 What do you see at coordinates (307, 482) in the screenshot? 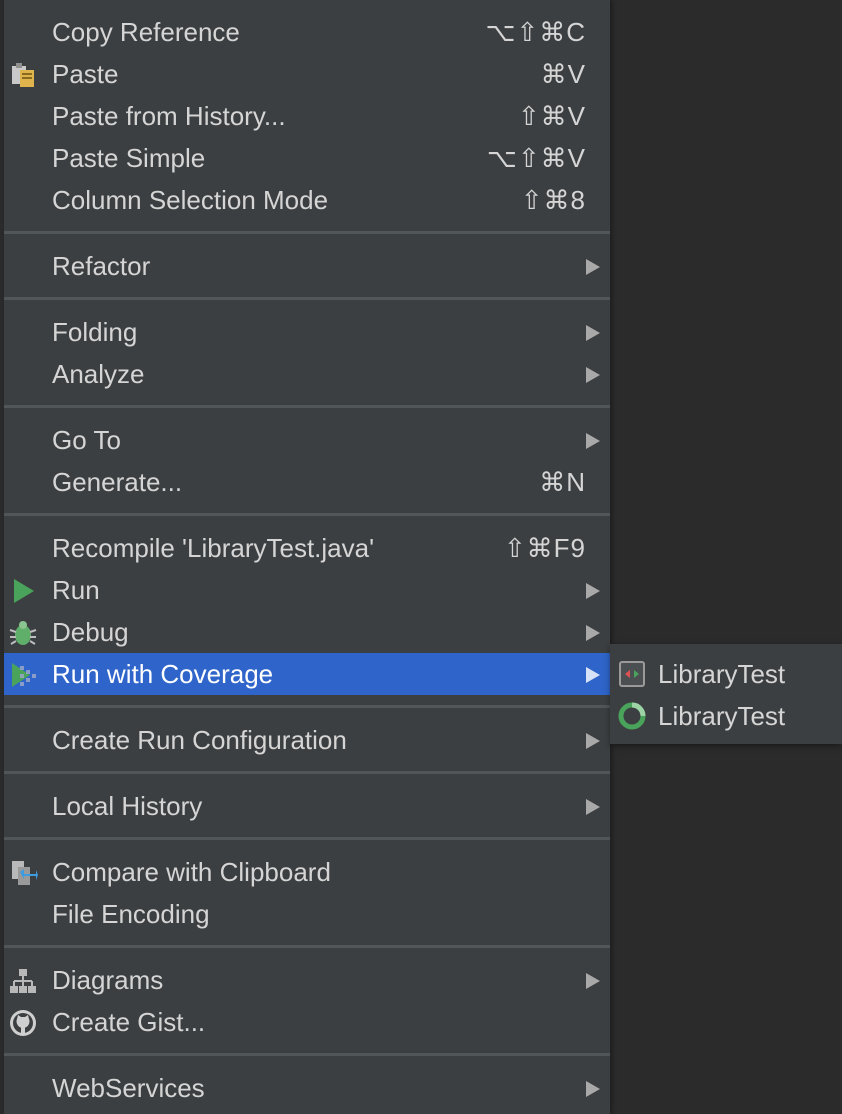
I see `menu-item-generate: Generate... ⌘N` at bounding box center [307, 482].